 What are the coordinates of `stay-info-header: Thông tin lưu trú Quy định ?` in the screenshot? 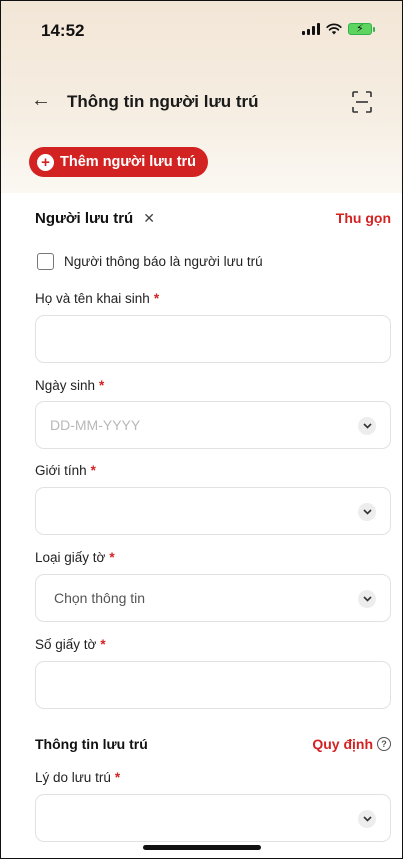 It's located at (213, 744).